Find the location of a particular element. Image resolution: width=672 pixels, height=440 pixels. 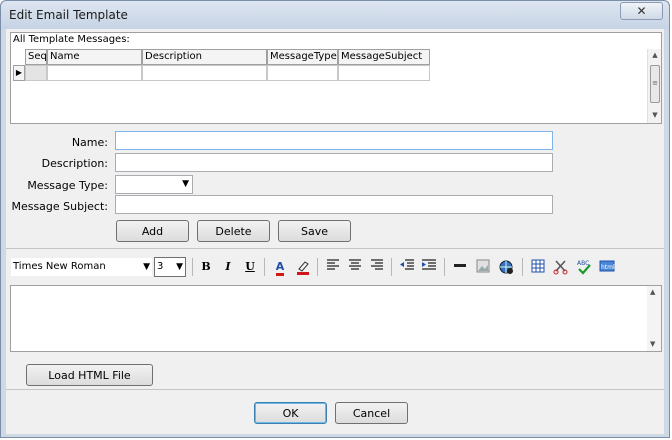

dialog-footer: OK Cancel is located at coordinates (335, 412).